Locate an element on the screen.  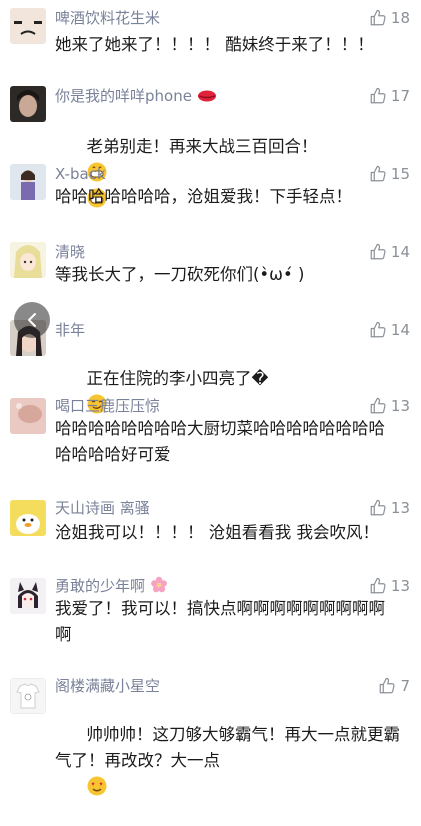
duck-avatar-icon is located at coordinates (28, 518).